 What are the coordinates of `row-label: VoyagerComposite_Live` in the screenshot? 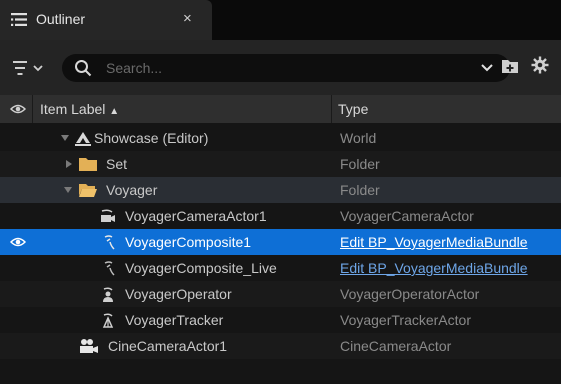 It's located at (201, 268).